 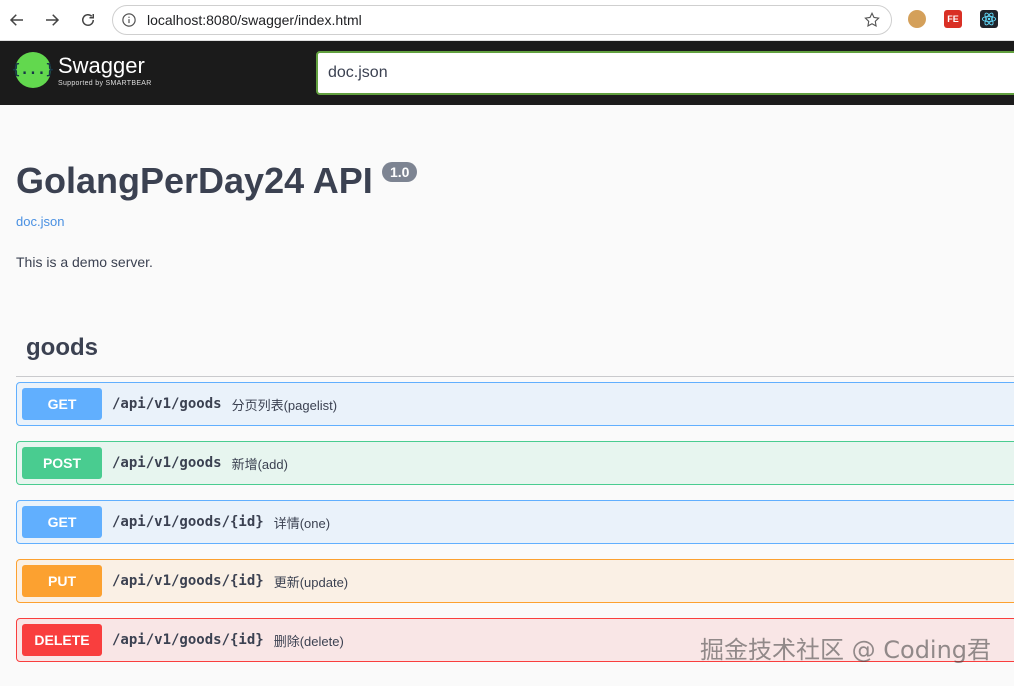 What do you see at coordinates (515, 522) in the screenshot?
I see `operation-get-goods-id: GET /api/v1/goods/{id} 详情(one)` at bounding box center [515, 522].